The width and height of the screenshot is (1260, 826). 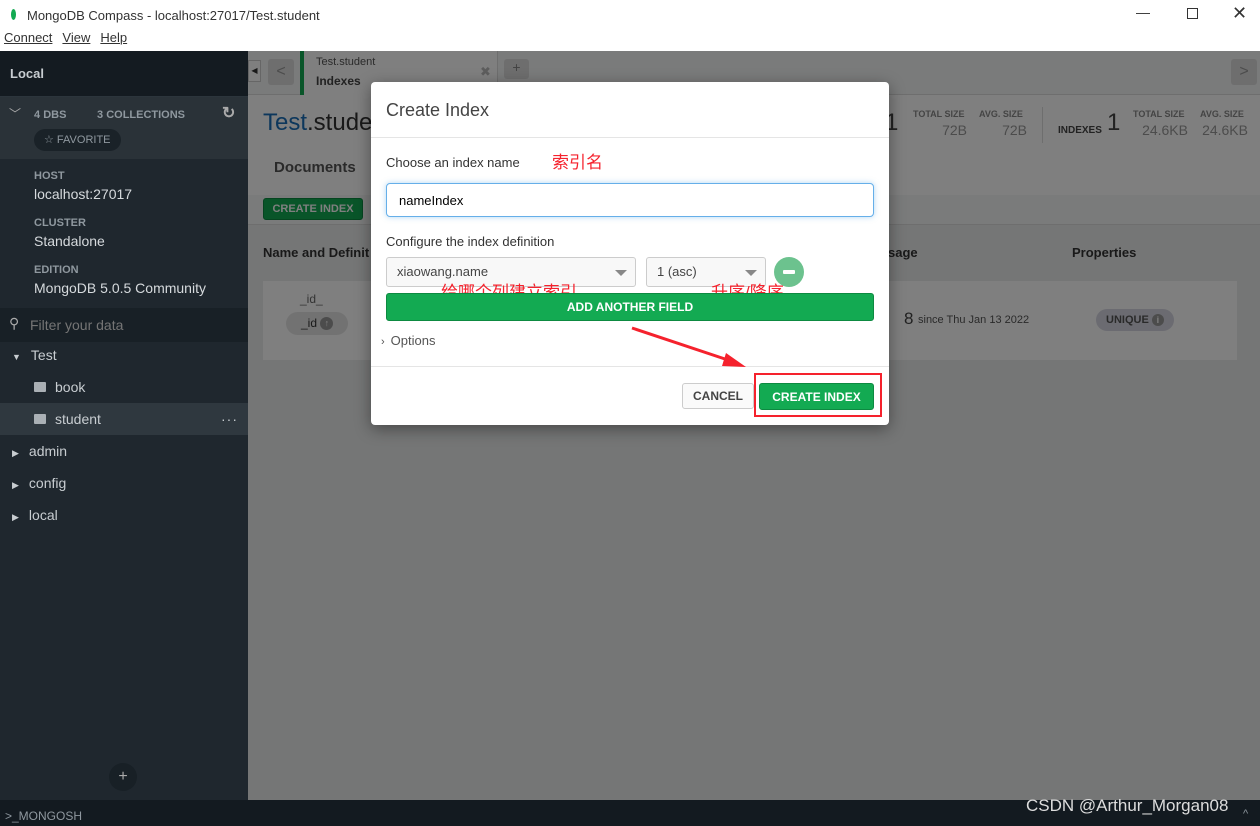 What do you see at coordinates (43, 816) in the screenshot?
I see `mongosh-toggle: >_MONGOSH` at bounding box center [43, 816].